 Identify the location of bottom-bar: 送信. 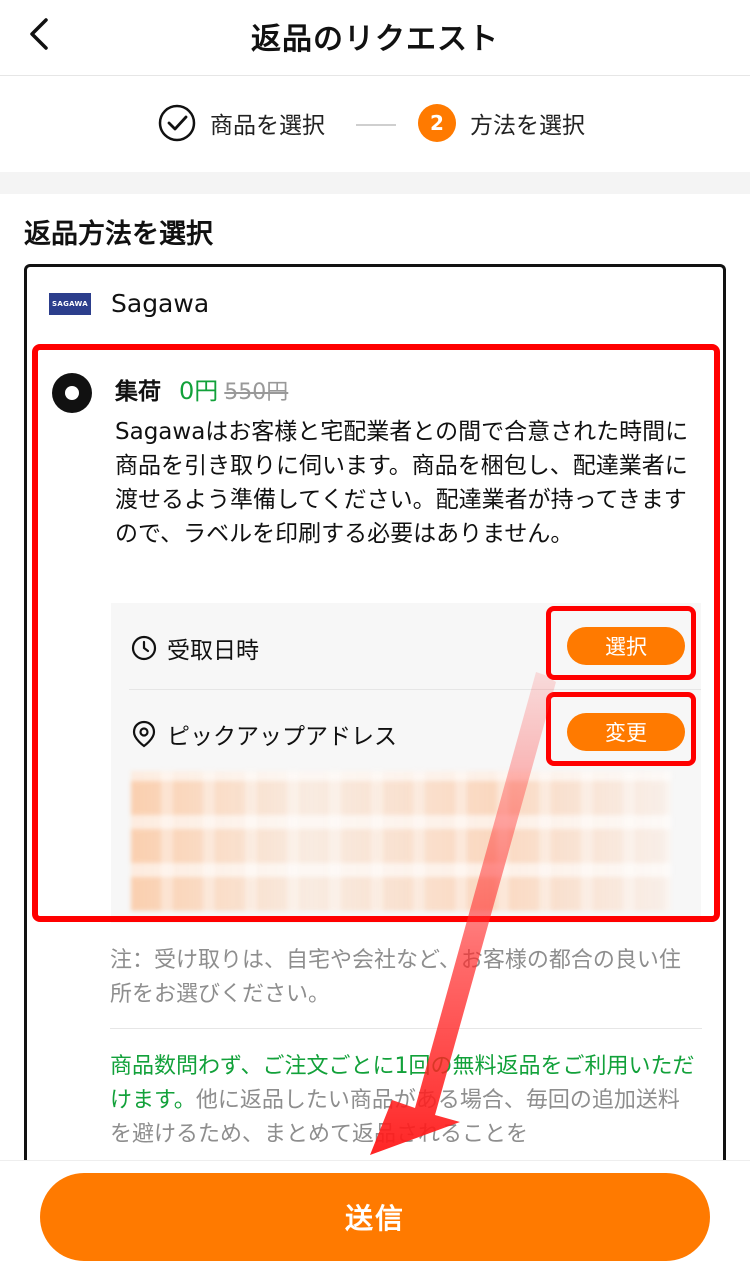
(375, 1221).